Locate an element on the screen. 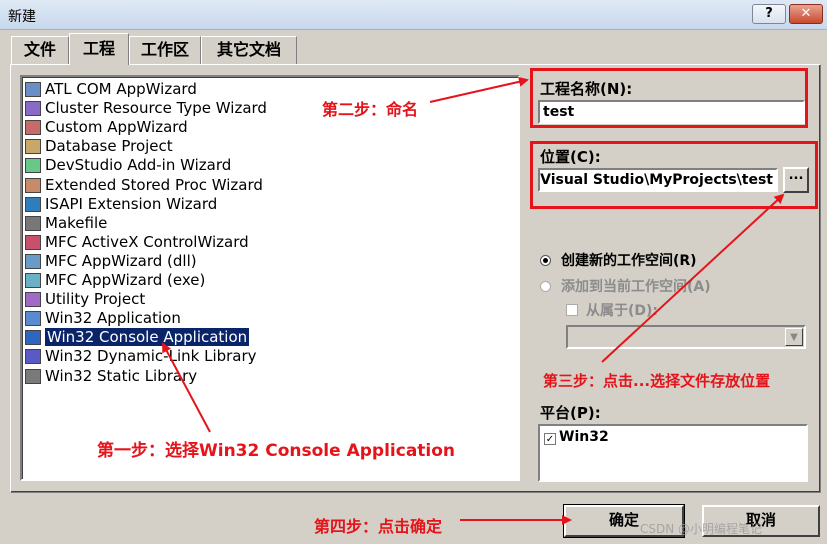 Image resolution: width=827 pixels, height=544 pixels. database-icon is located at coordinates (33, 147).